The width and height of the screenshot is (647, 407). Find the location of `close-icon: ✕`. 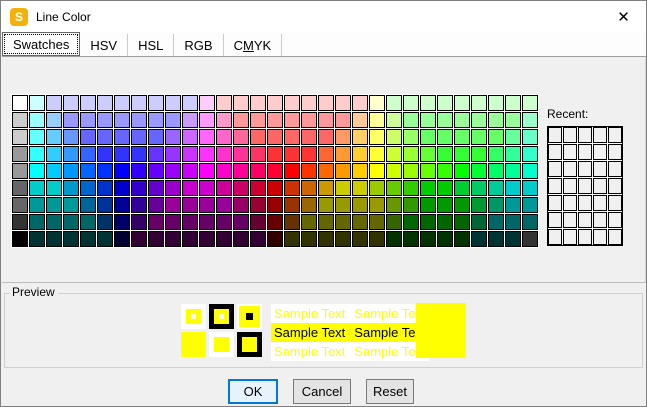

close-icon: ✕ is located at coordinates (623, 16).